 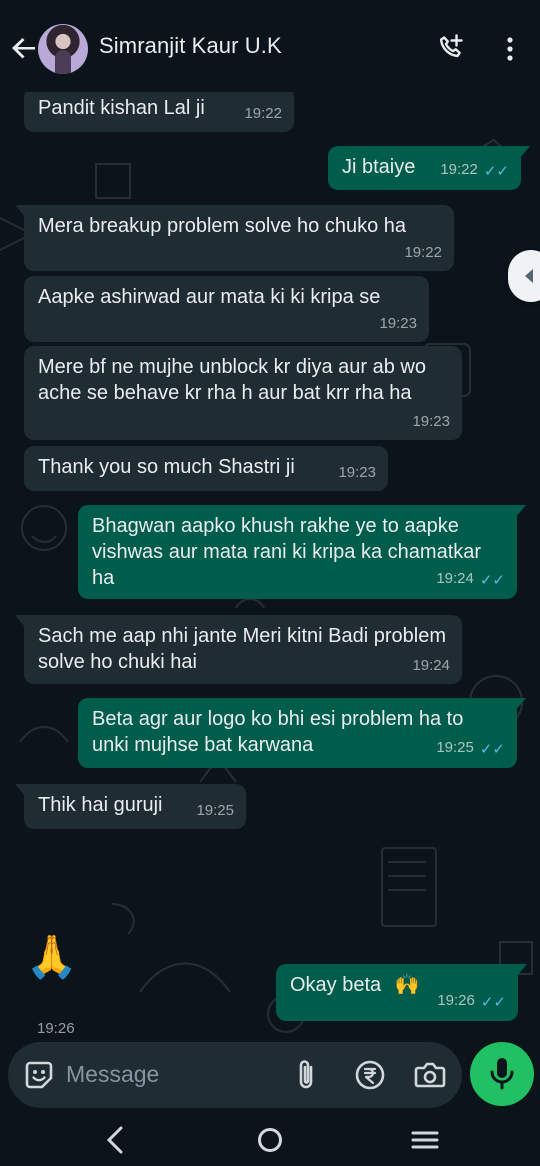 I want to click on nav-menu-icon, so click(x=425, y=1140).